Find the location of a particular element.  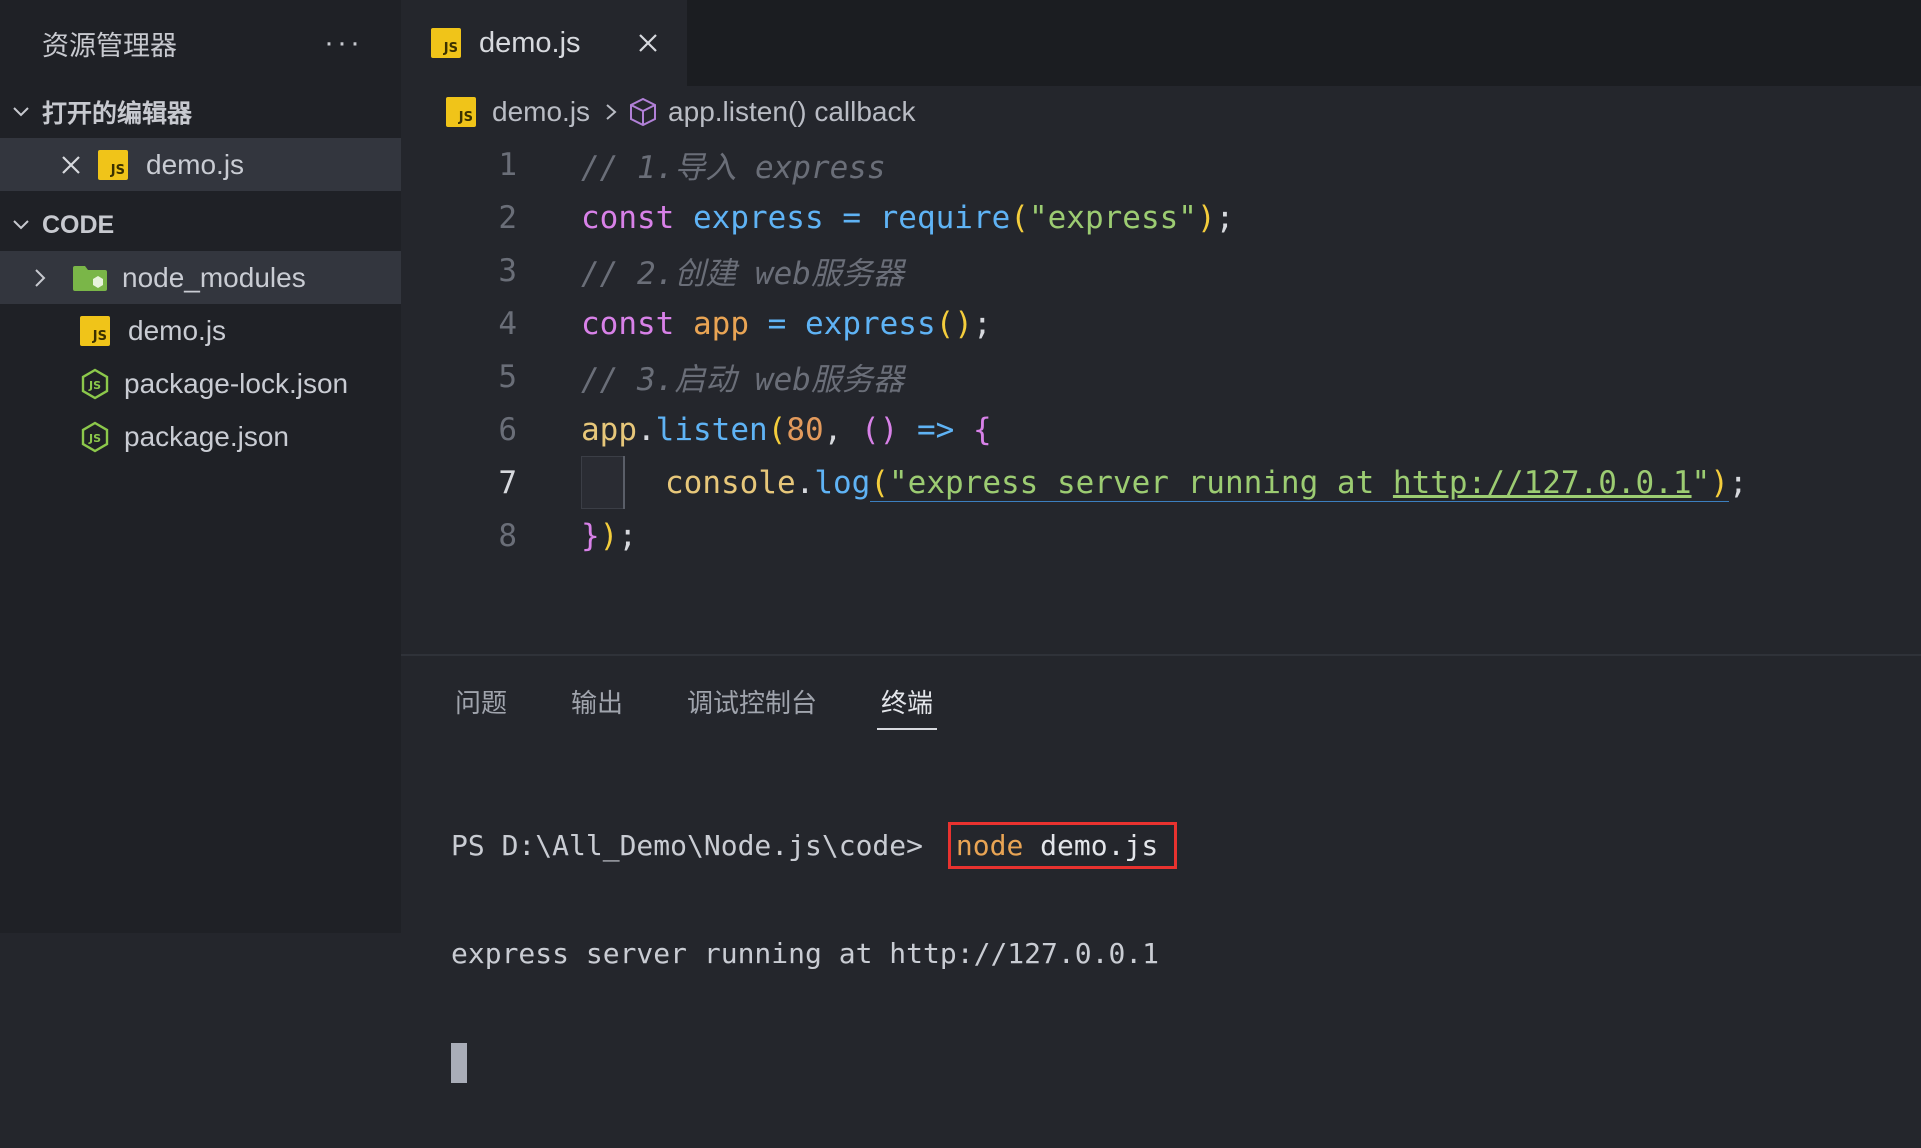

tree-item-label: package-lock.json is located at coordinates (236, 383).